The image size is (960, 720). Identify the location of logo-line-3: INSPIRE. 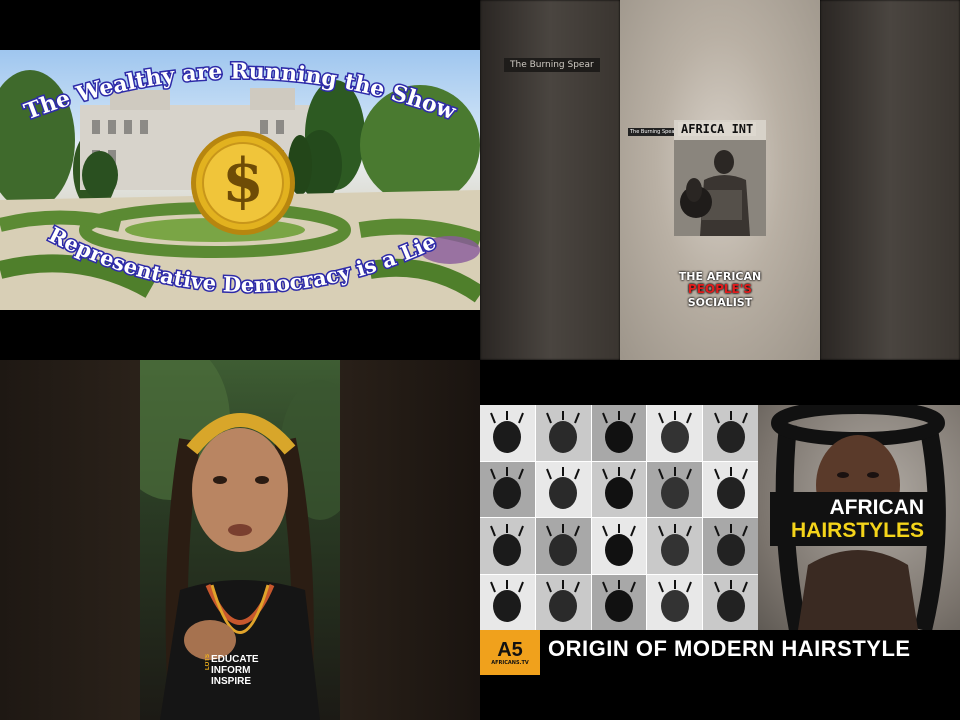
(231, 681).